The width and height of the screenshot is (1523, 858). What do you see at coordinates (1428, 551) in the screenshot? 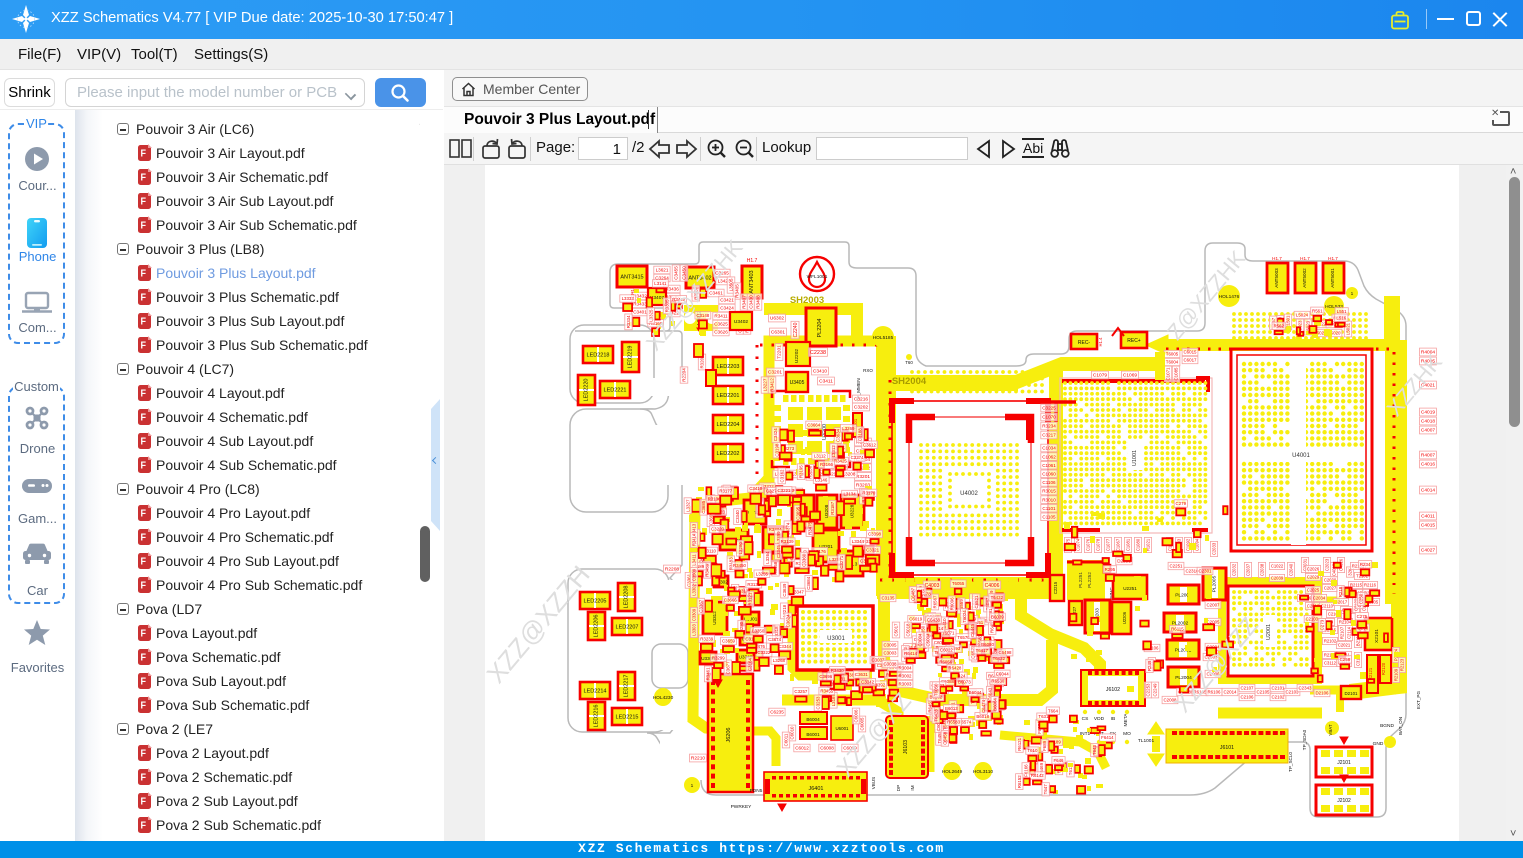
I see `svg-text: C4027` at bounding box center [1428, 551].